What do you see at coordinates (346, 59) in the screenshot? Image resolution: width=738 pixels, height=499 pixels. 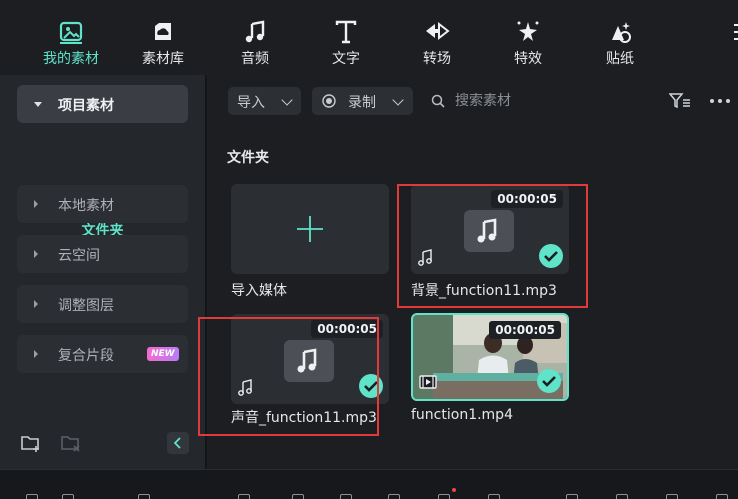 I see `tab-text-label: 文字` at bounding box center [346, 59].